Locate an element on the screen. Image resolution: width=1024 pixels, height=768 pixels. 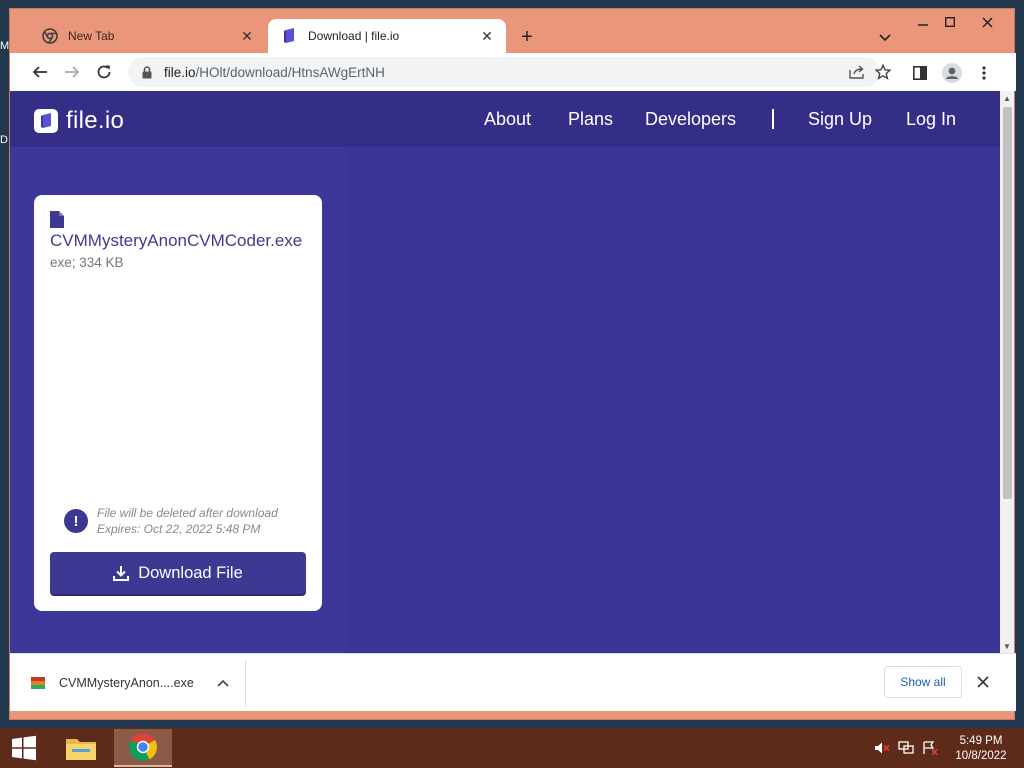
tab-title: Download | file.io is located at coordinates (354, 36).